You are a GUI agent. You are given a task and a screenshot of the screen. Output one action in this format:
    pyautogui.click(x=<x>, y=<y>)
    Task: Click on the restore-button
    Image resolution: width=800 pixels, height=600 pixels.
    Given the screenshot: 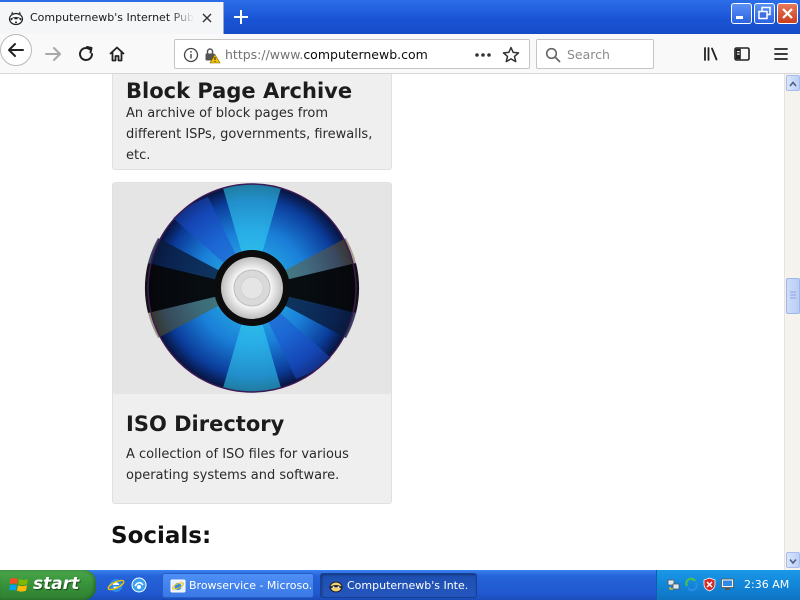 What is the action you would take?
    pyautogui.click(x=764, y=13)
    